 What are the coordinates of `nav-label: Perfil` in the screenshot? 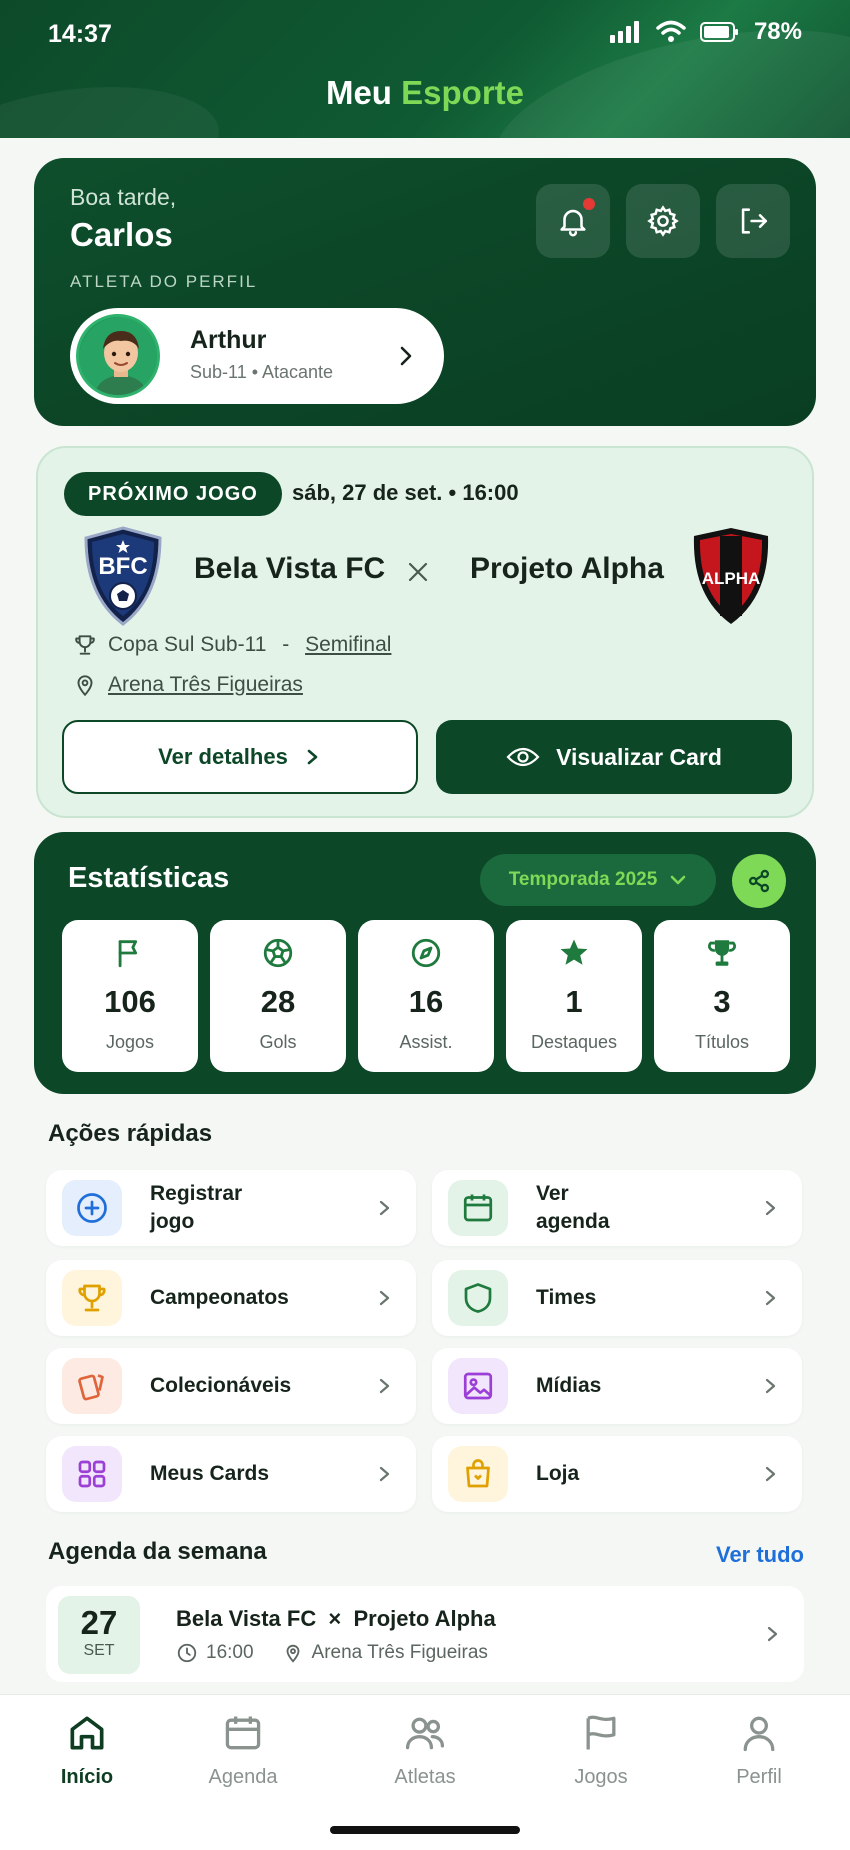 It's located at (759, 1777).